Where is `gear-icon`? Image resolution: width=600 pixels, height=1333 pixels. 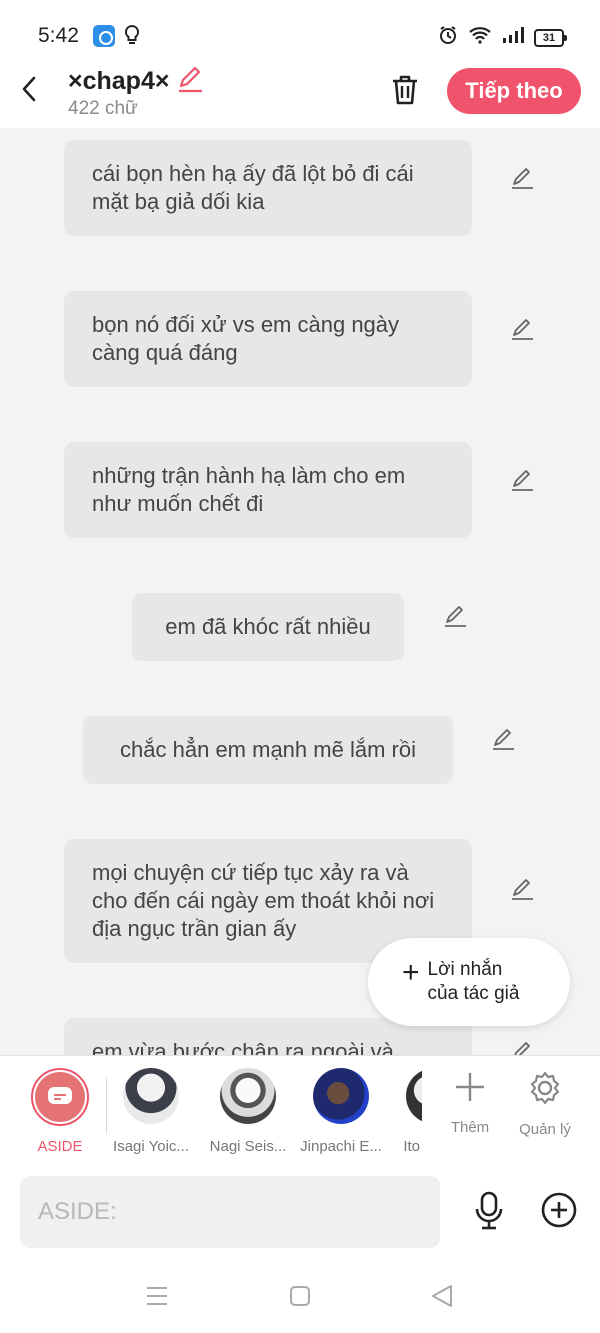
gear-icon is located at coordinates (545, 1088).